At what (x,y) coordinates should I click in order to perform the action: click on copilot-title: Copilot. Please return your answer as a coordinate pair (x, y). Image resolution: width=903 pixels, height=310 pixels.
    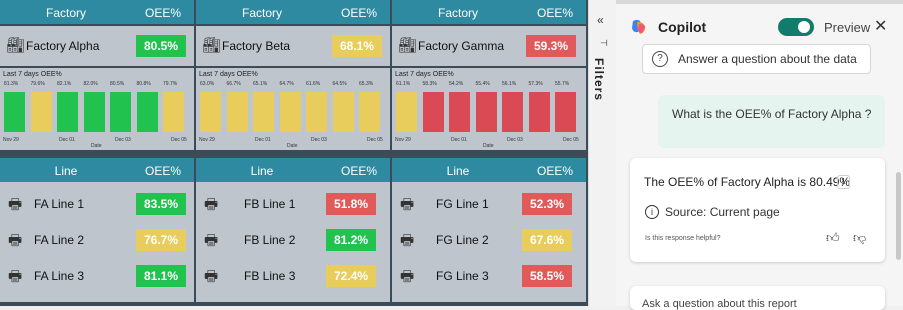
    Looking at the image, I should click on (682, 27).